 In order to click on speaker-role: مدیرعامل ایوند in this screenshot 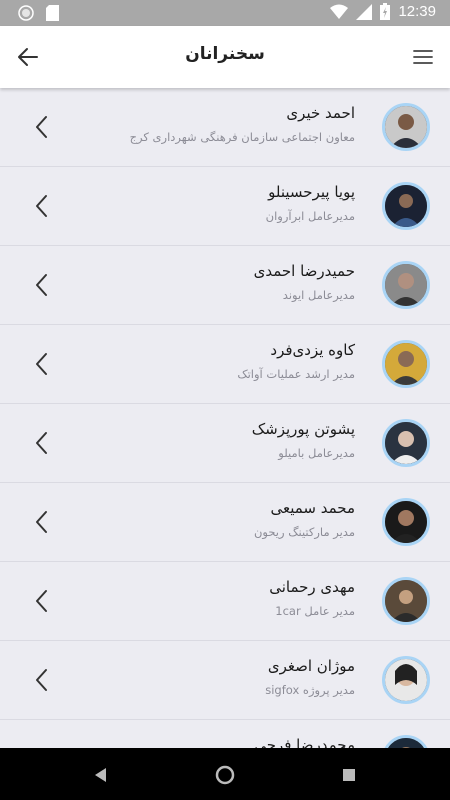, I will do `click(318, 295)`.